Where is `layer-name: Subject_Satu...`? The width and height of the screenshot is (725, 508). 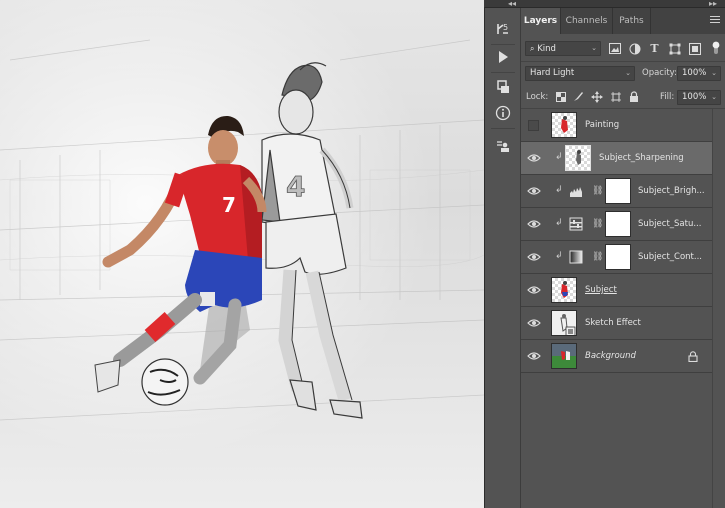 layer-name: Subject_Satu... is located at coordinates (669, 224).